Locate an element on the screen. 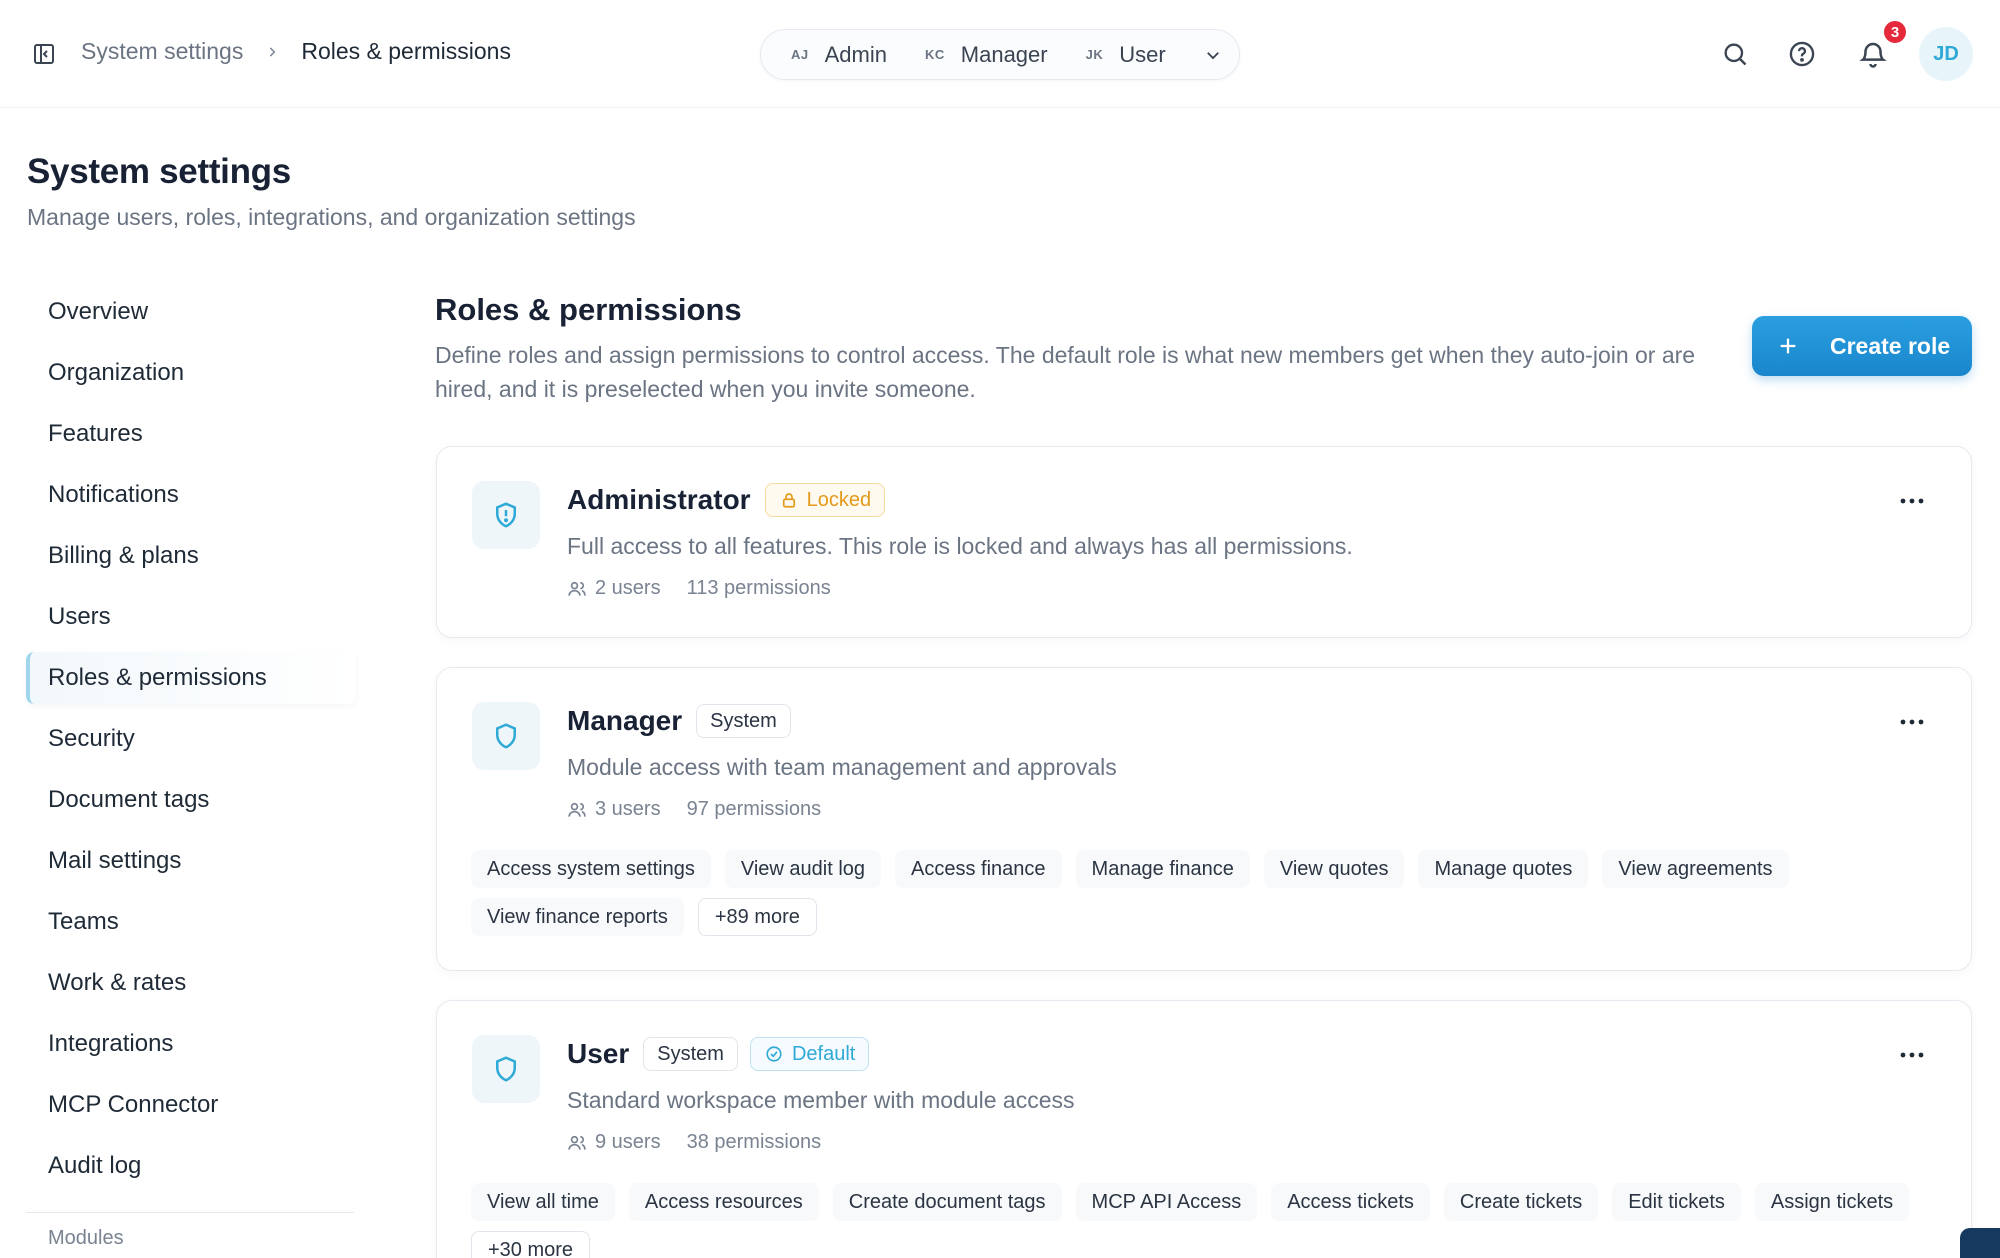 The image size is (2000, 1258). default-badge: Default is located at coordinates (809, 1054).